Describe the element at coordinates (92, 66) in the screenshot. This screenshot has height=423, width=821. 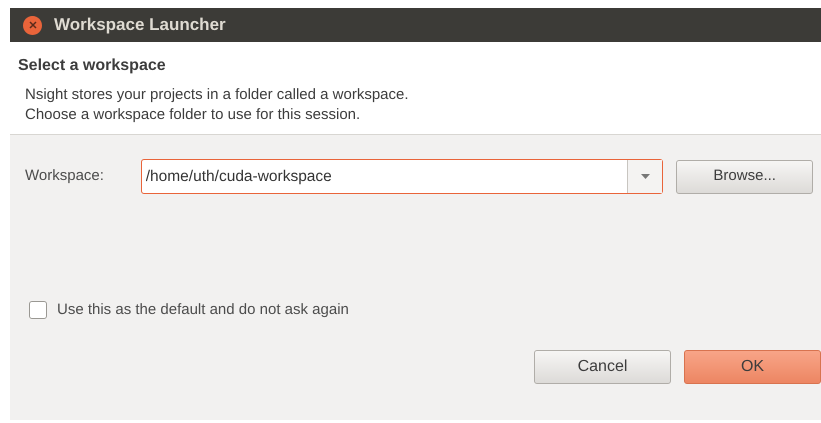
I see `header-title: Select a workspace` at that location.